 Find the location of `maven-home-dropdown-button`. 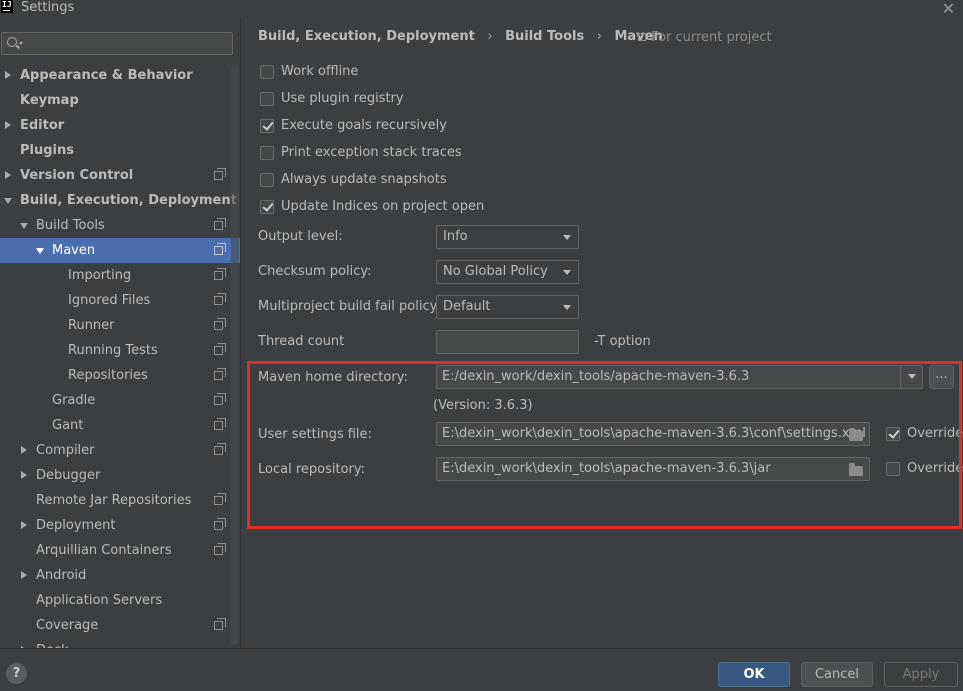

maven-home-dropdown-button is located at coordinates (911, 377).